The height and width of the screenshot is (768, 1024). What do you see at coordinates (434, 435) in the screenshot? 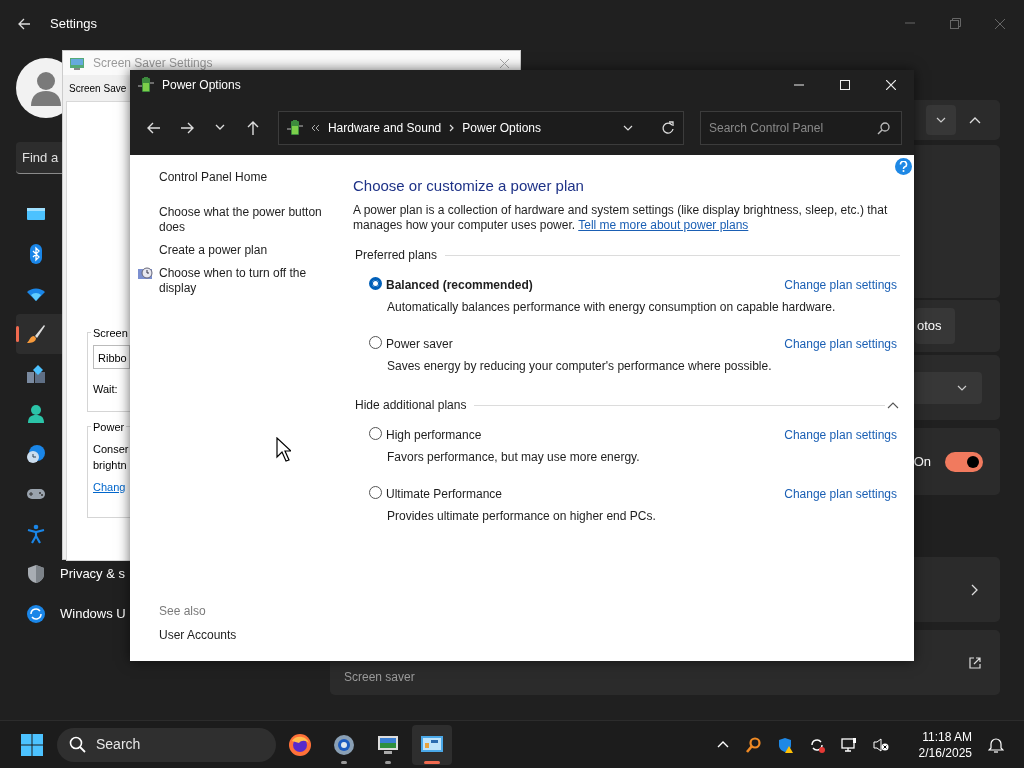
I see `plan-name: High performance` at bounding box center [434, 435].